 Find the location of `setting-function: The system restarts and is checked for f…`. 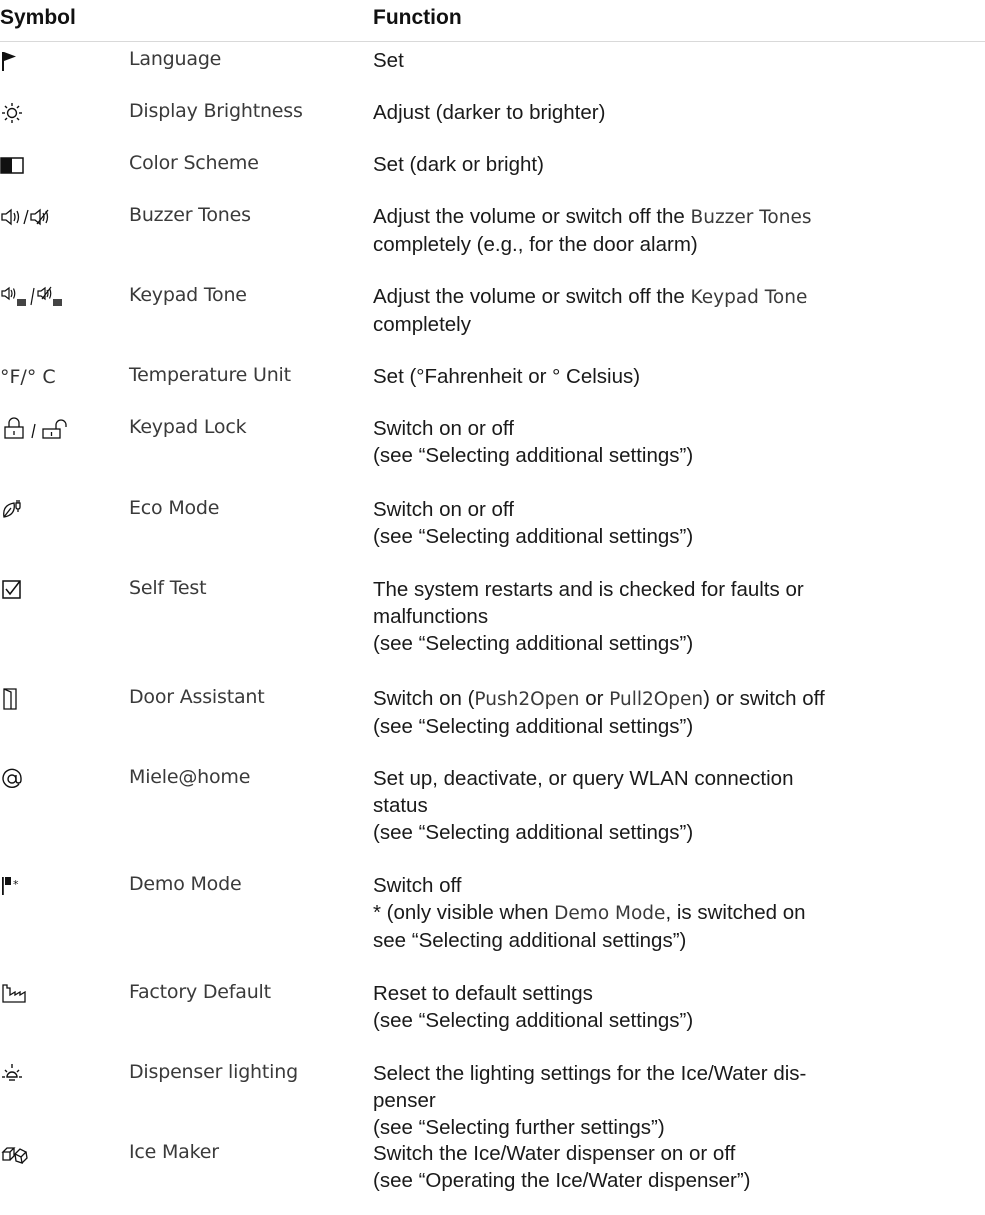

setting-function: The system restarts and is checked for f… is located at coordinates (588, 616).